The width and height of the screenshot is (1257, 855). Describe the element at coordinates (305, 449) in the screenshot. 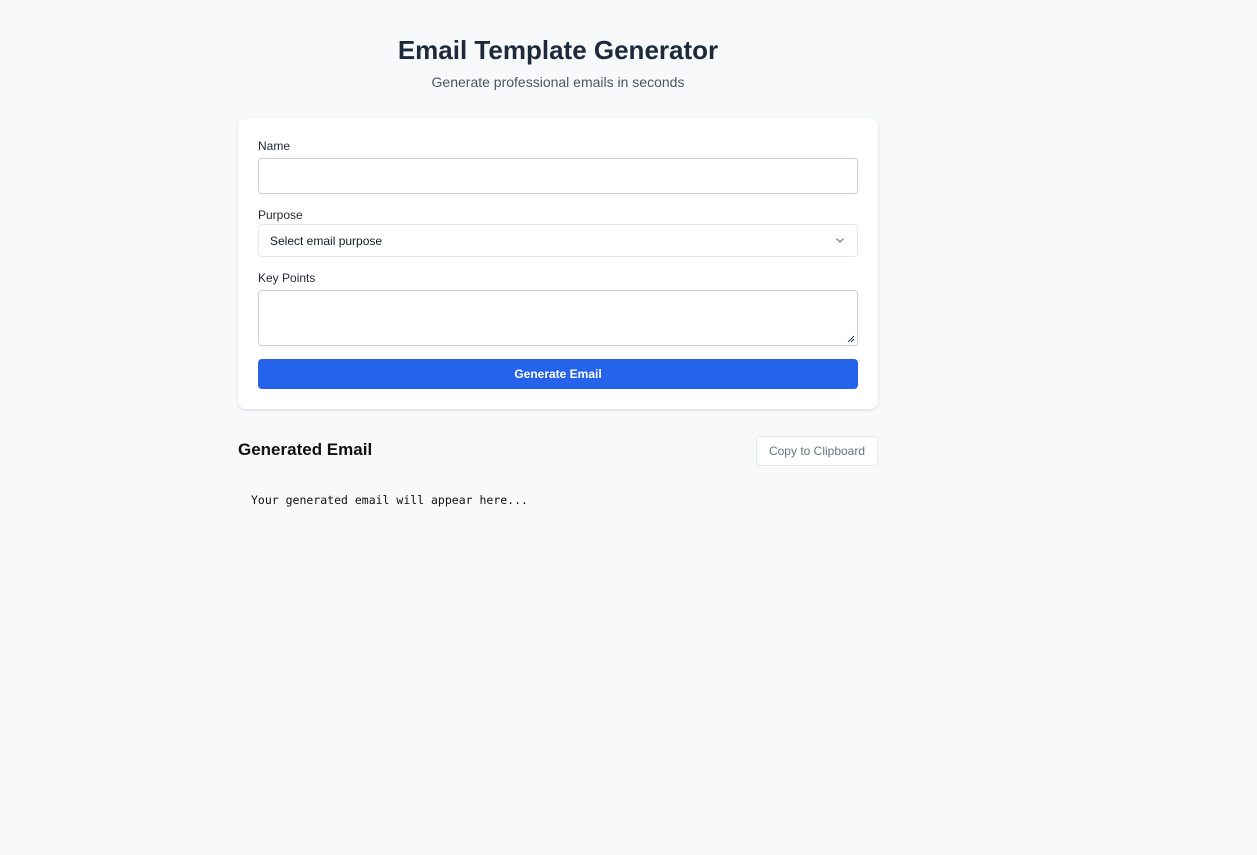

I see `generated-email-title: Generated Email` at that location.